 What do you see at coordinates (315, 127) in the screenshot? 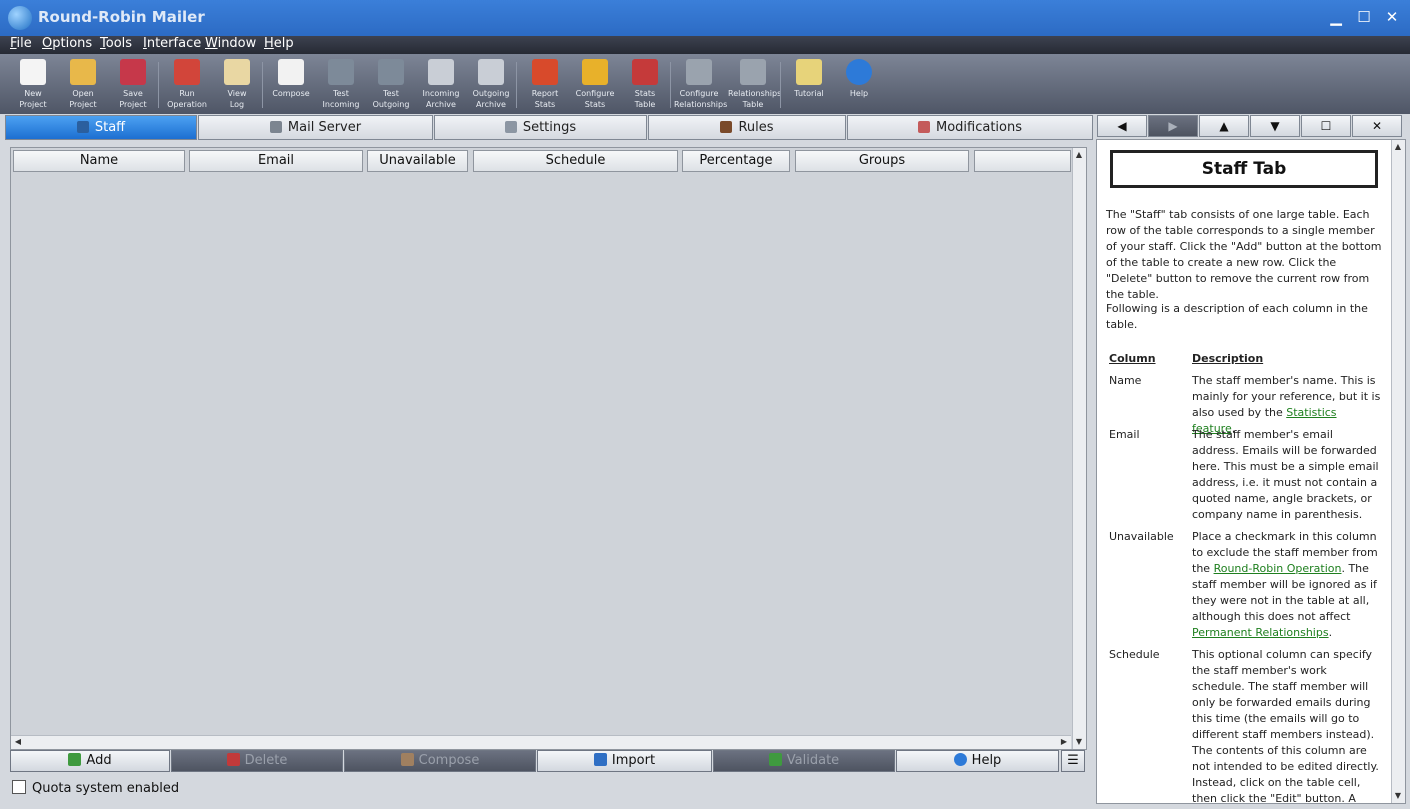
I see `tab-mail-server: Mail Server` at bounding box center [315, 127].